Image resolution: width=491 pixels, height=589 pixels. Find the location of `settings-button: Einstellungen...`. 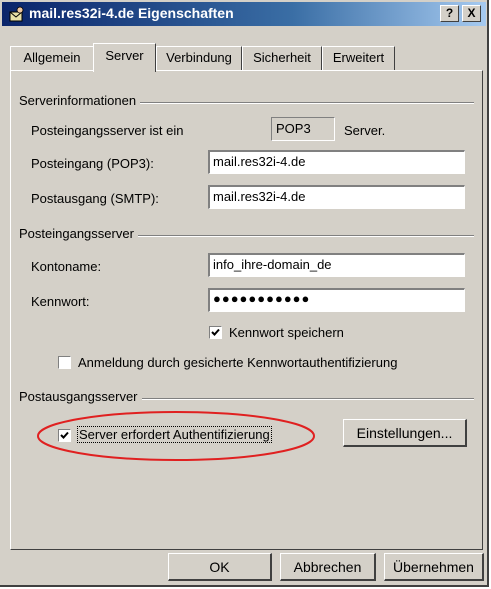

settings-button: Einstellungen... is located at coordinates (405, 433).